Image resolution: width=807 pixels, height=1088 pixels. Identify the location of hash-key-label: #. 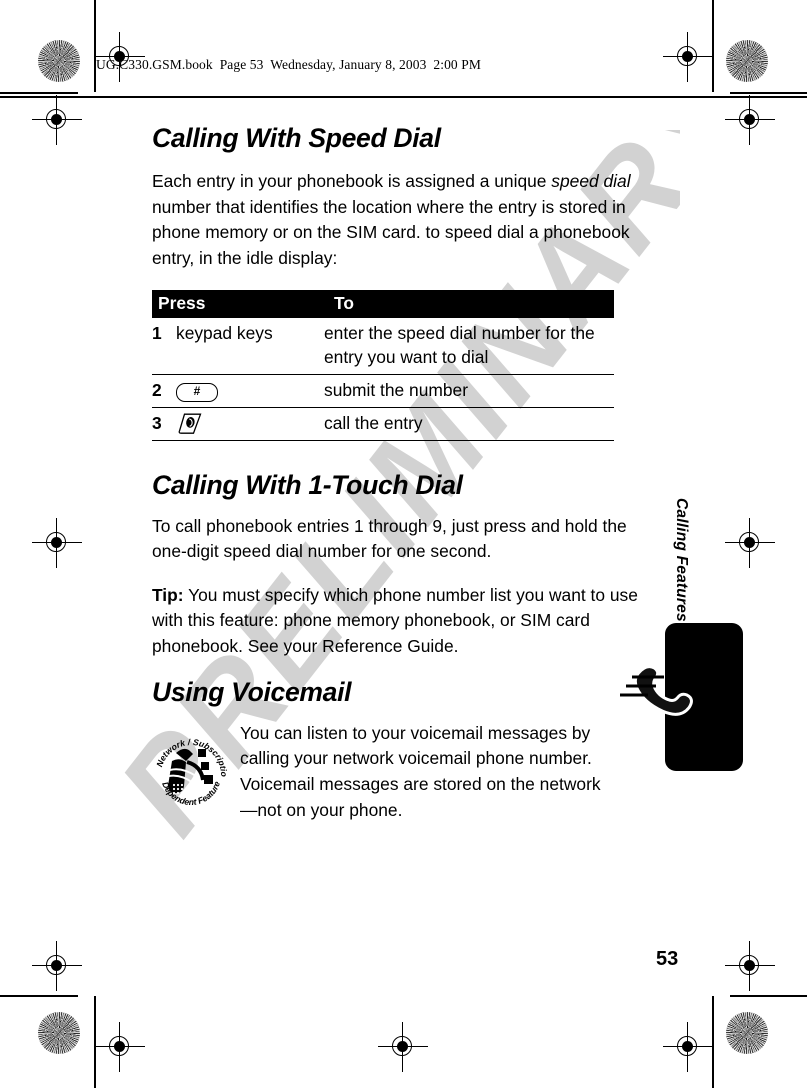
(197, 390).